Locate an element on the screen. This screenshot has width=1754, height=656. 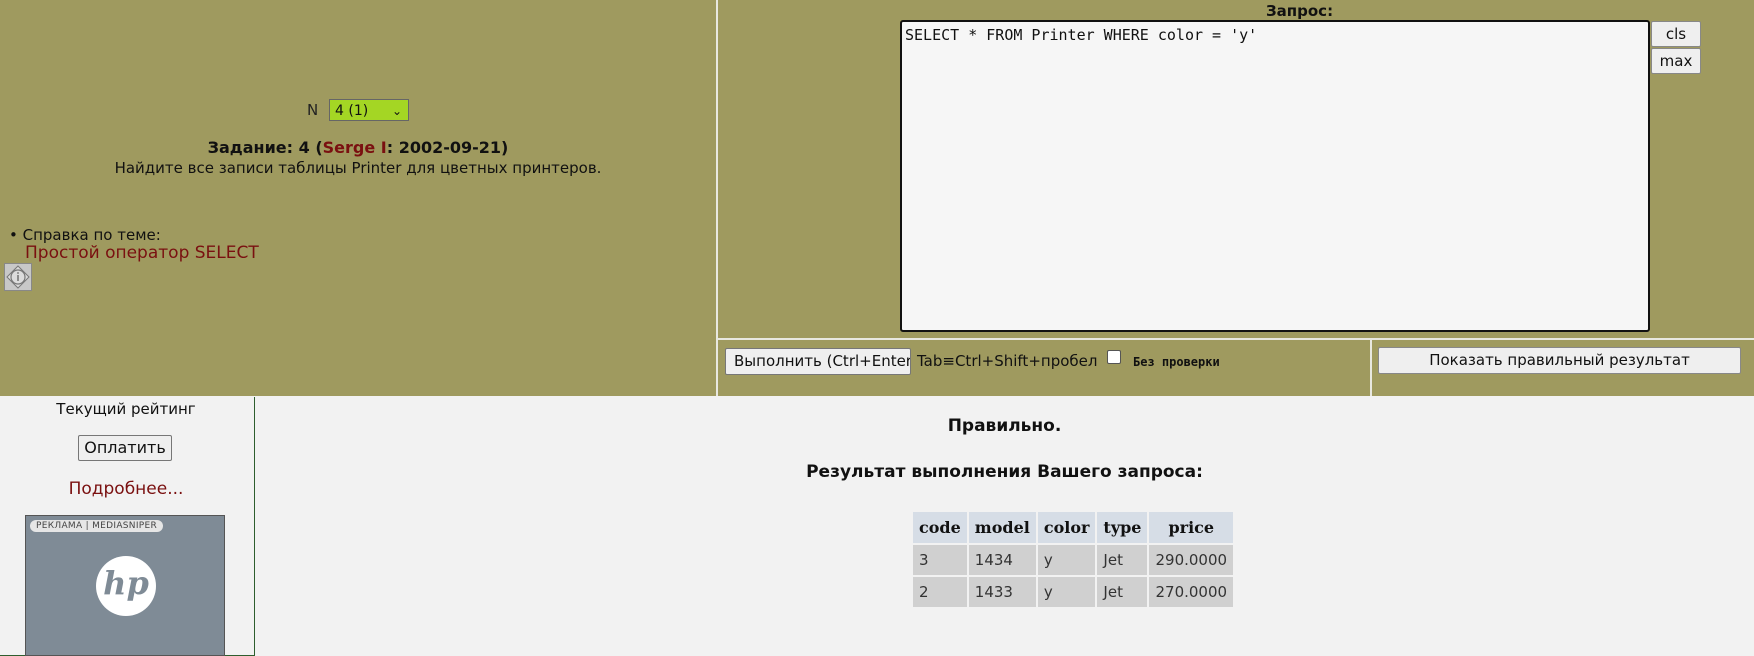
max-button: max is located at coordinates (1676, 61).